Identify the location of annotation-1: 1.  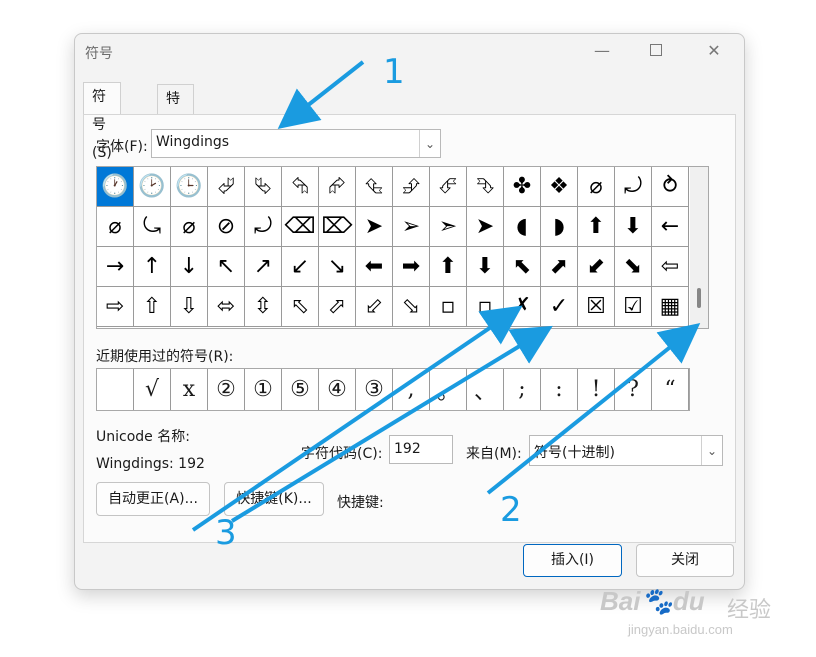
(394, 72).